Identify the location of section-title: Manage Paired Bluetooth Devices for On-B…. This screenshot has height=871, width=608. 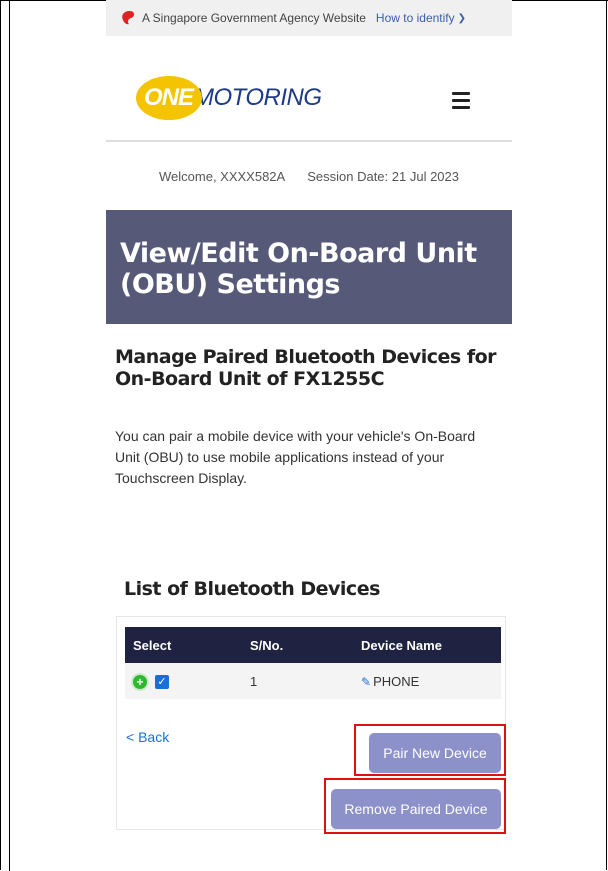
(306, 368).